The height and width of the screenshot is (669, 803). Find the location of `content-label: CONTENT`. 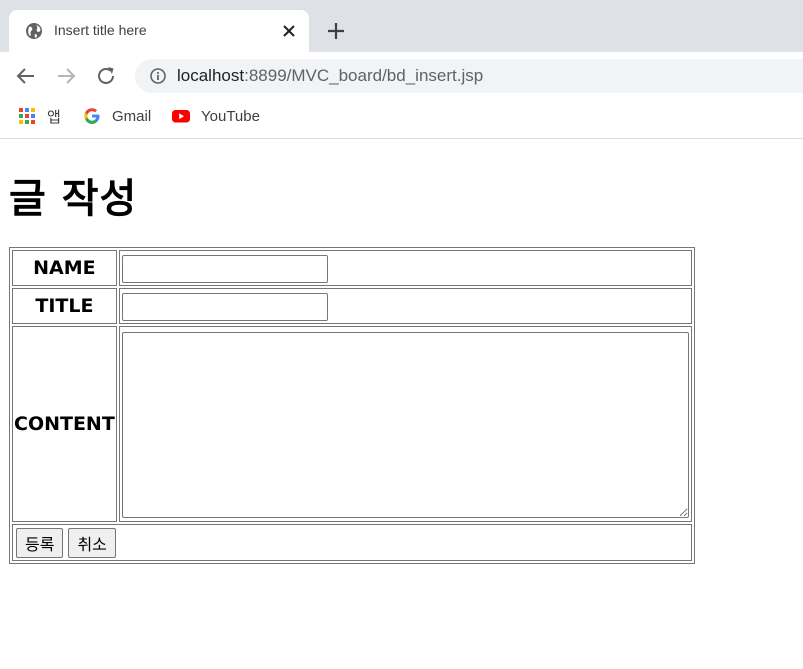

content-label: CONTENT is located at coordinates (64, 424).